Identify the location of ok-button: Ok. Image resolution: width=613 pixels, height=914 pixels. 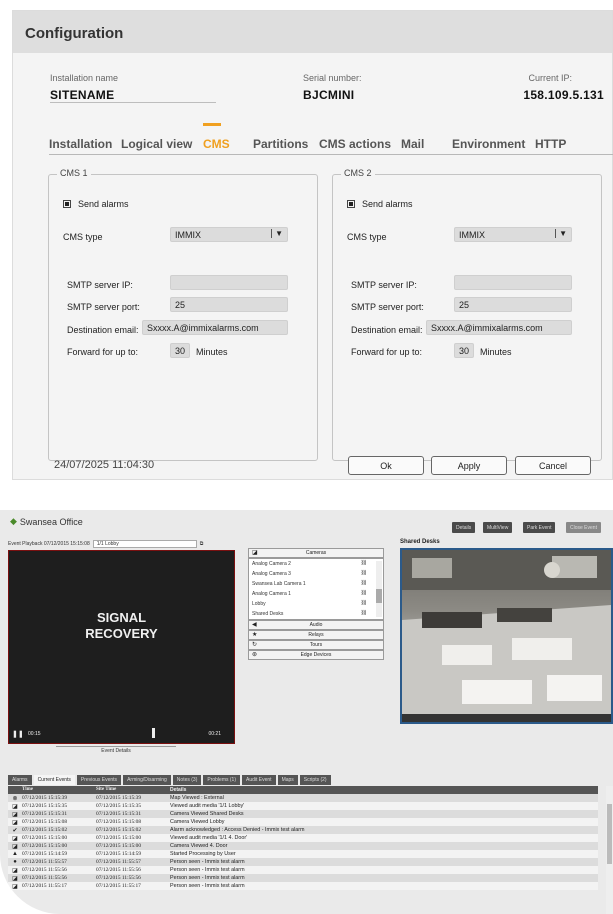
(386, 465).